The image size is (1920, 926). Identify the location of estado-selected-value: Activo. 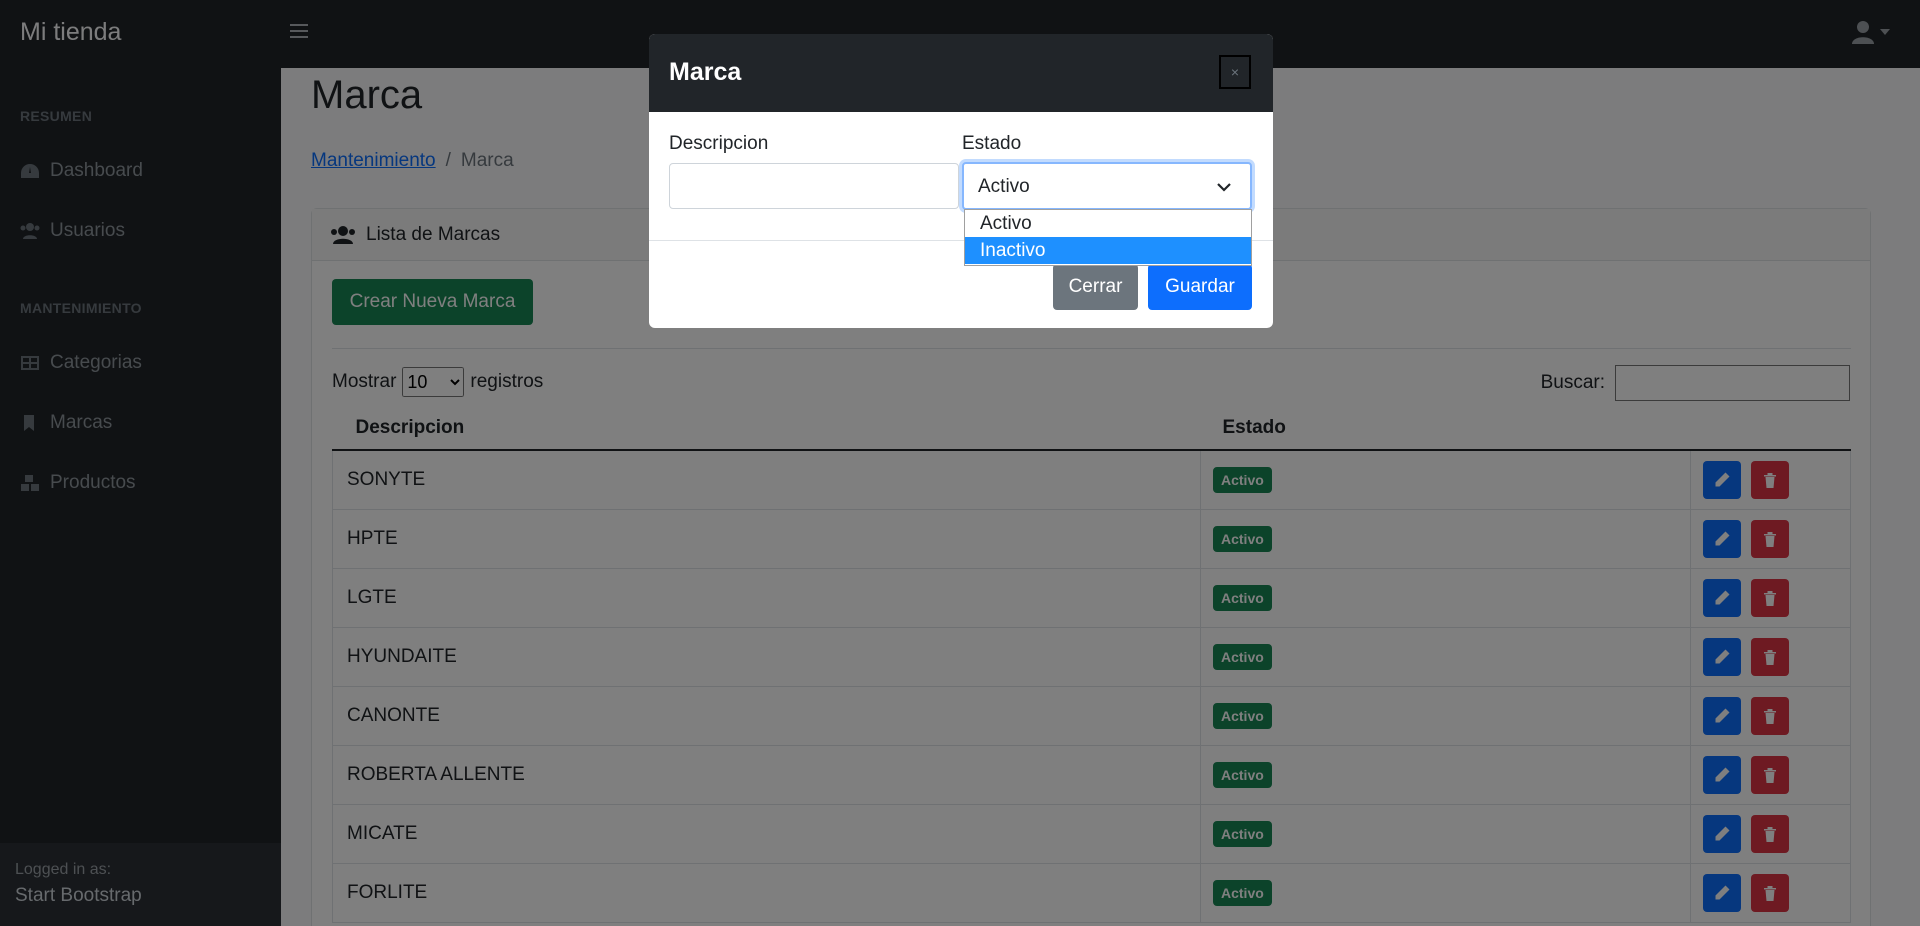
(1004, 186).